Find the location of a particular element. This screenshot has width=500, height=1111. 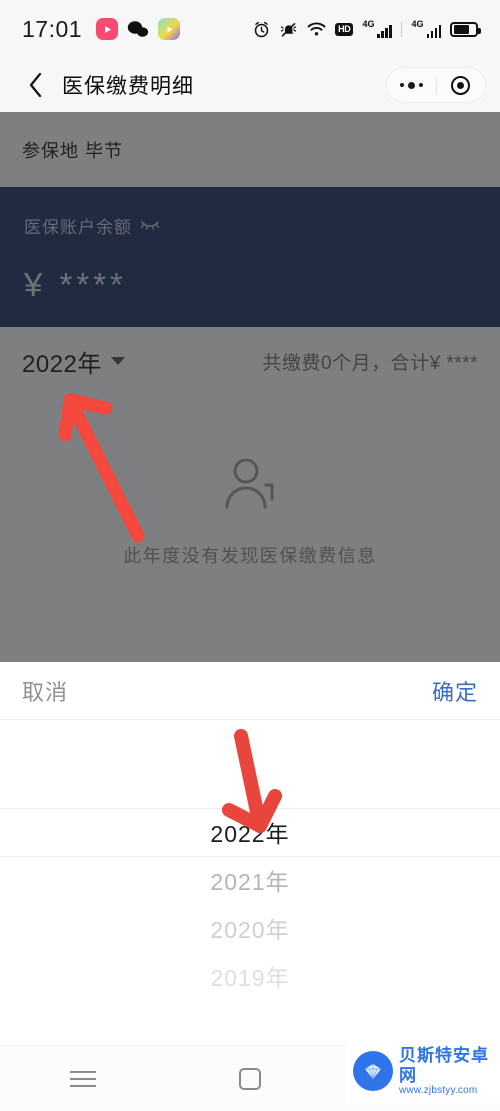

picker-header: 取消 确定 is located at coordinates (250, 691).